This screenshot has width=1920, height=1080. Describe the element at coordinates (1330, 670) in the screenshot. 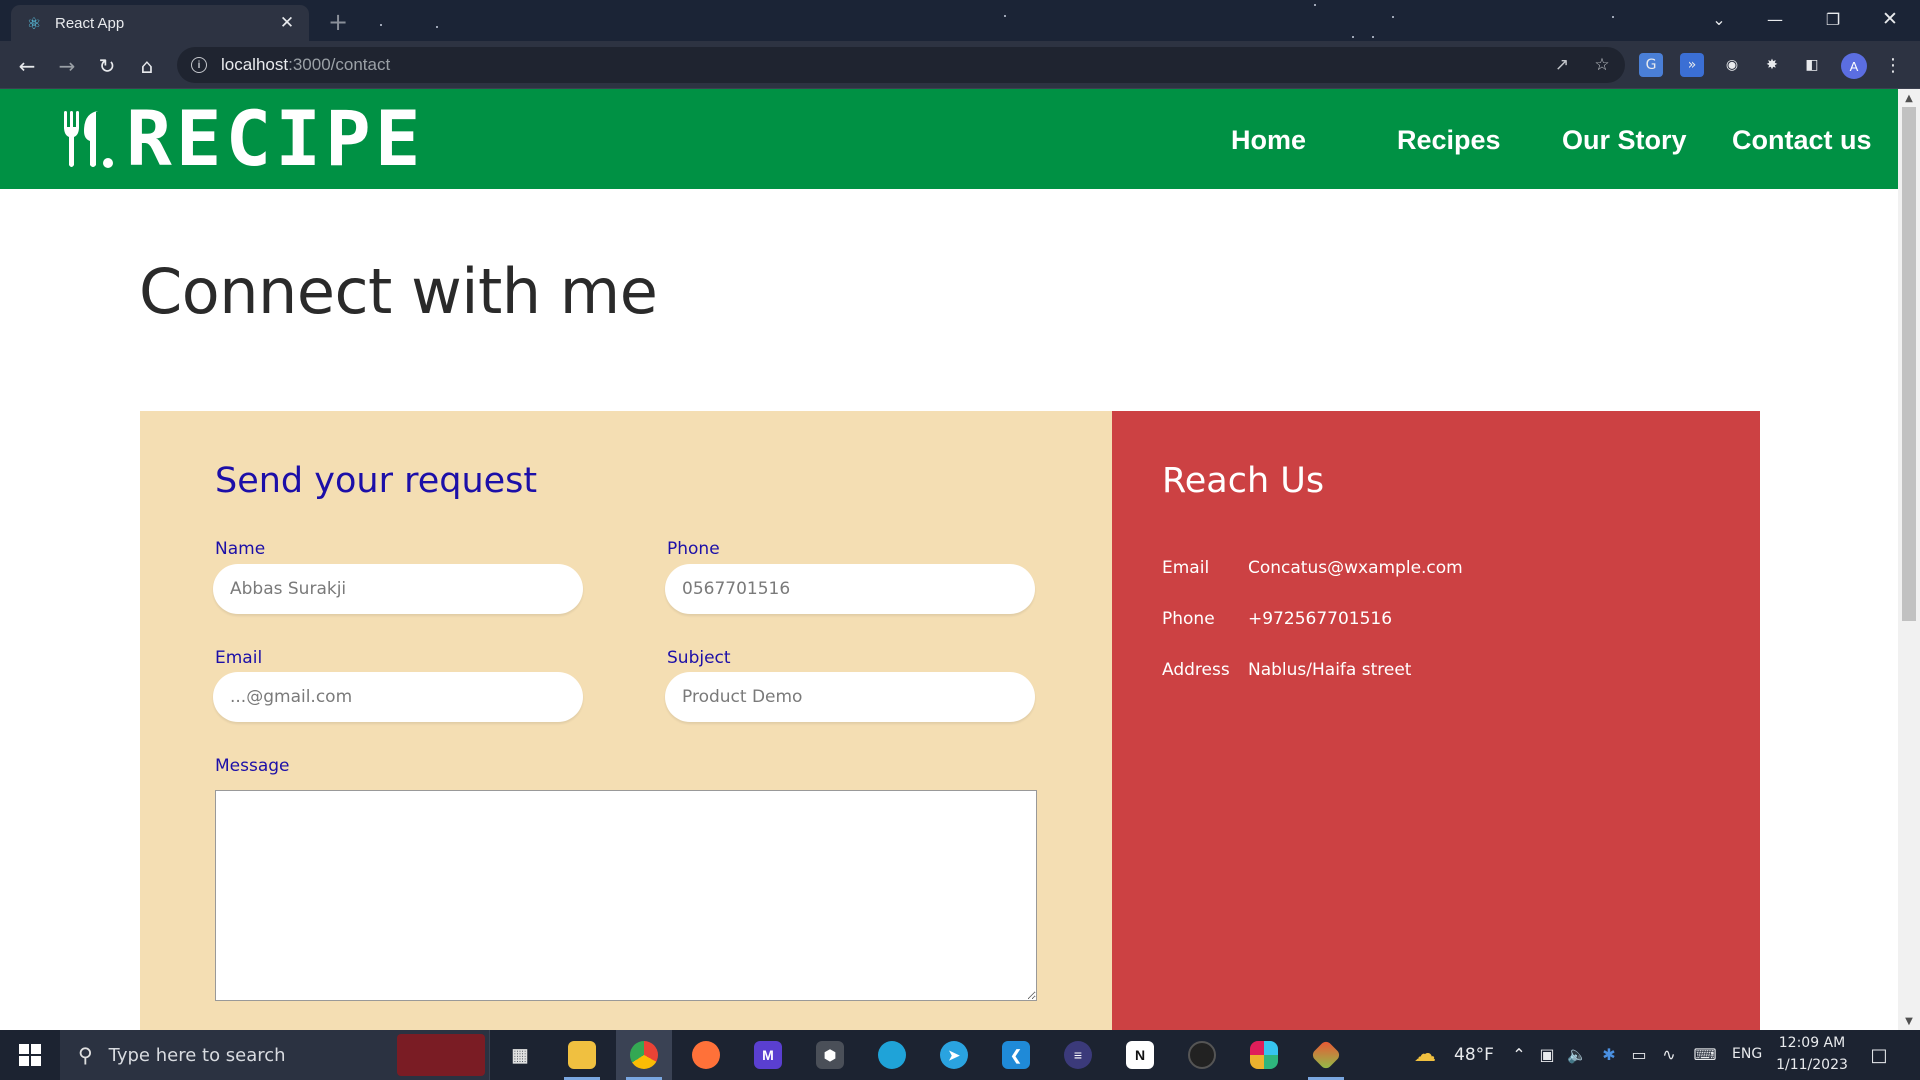

I see `contact-address-value: Nablus/Haifa street` at that location.